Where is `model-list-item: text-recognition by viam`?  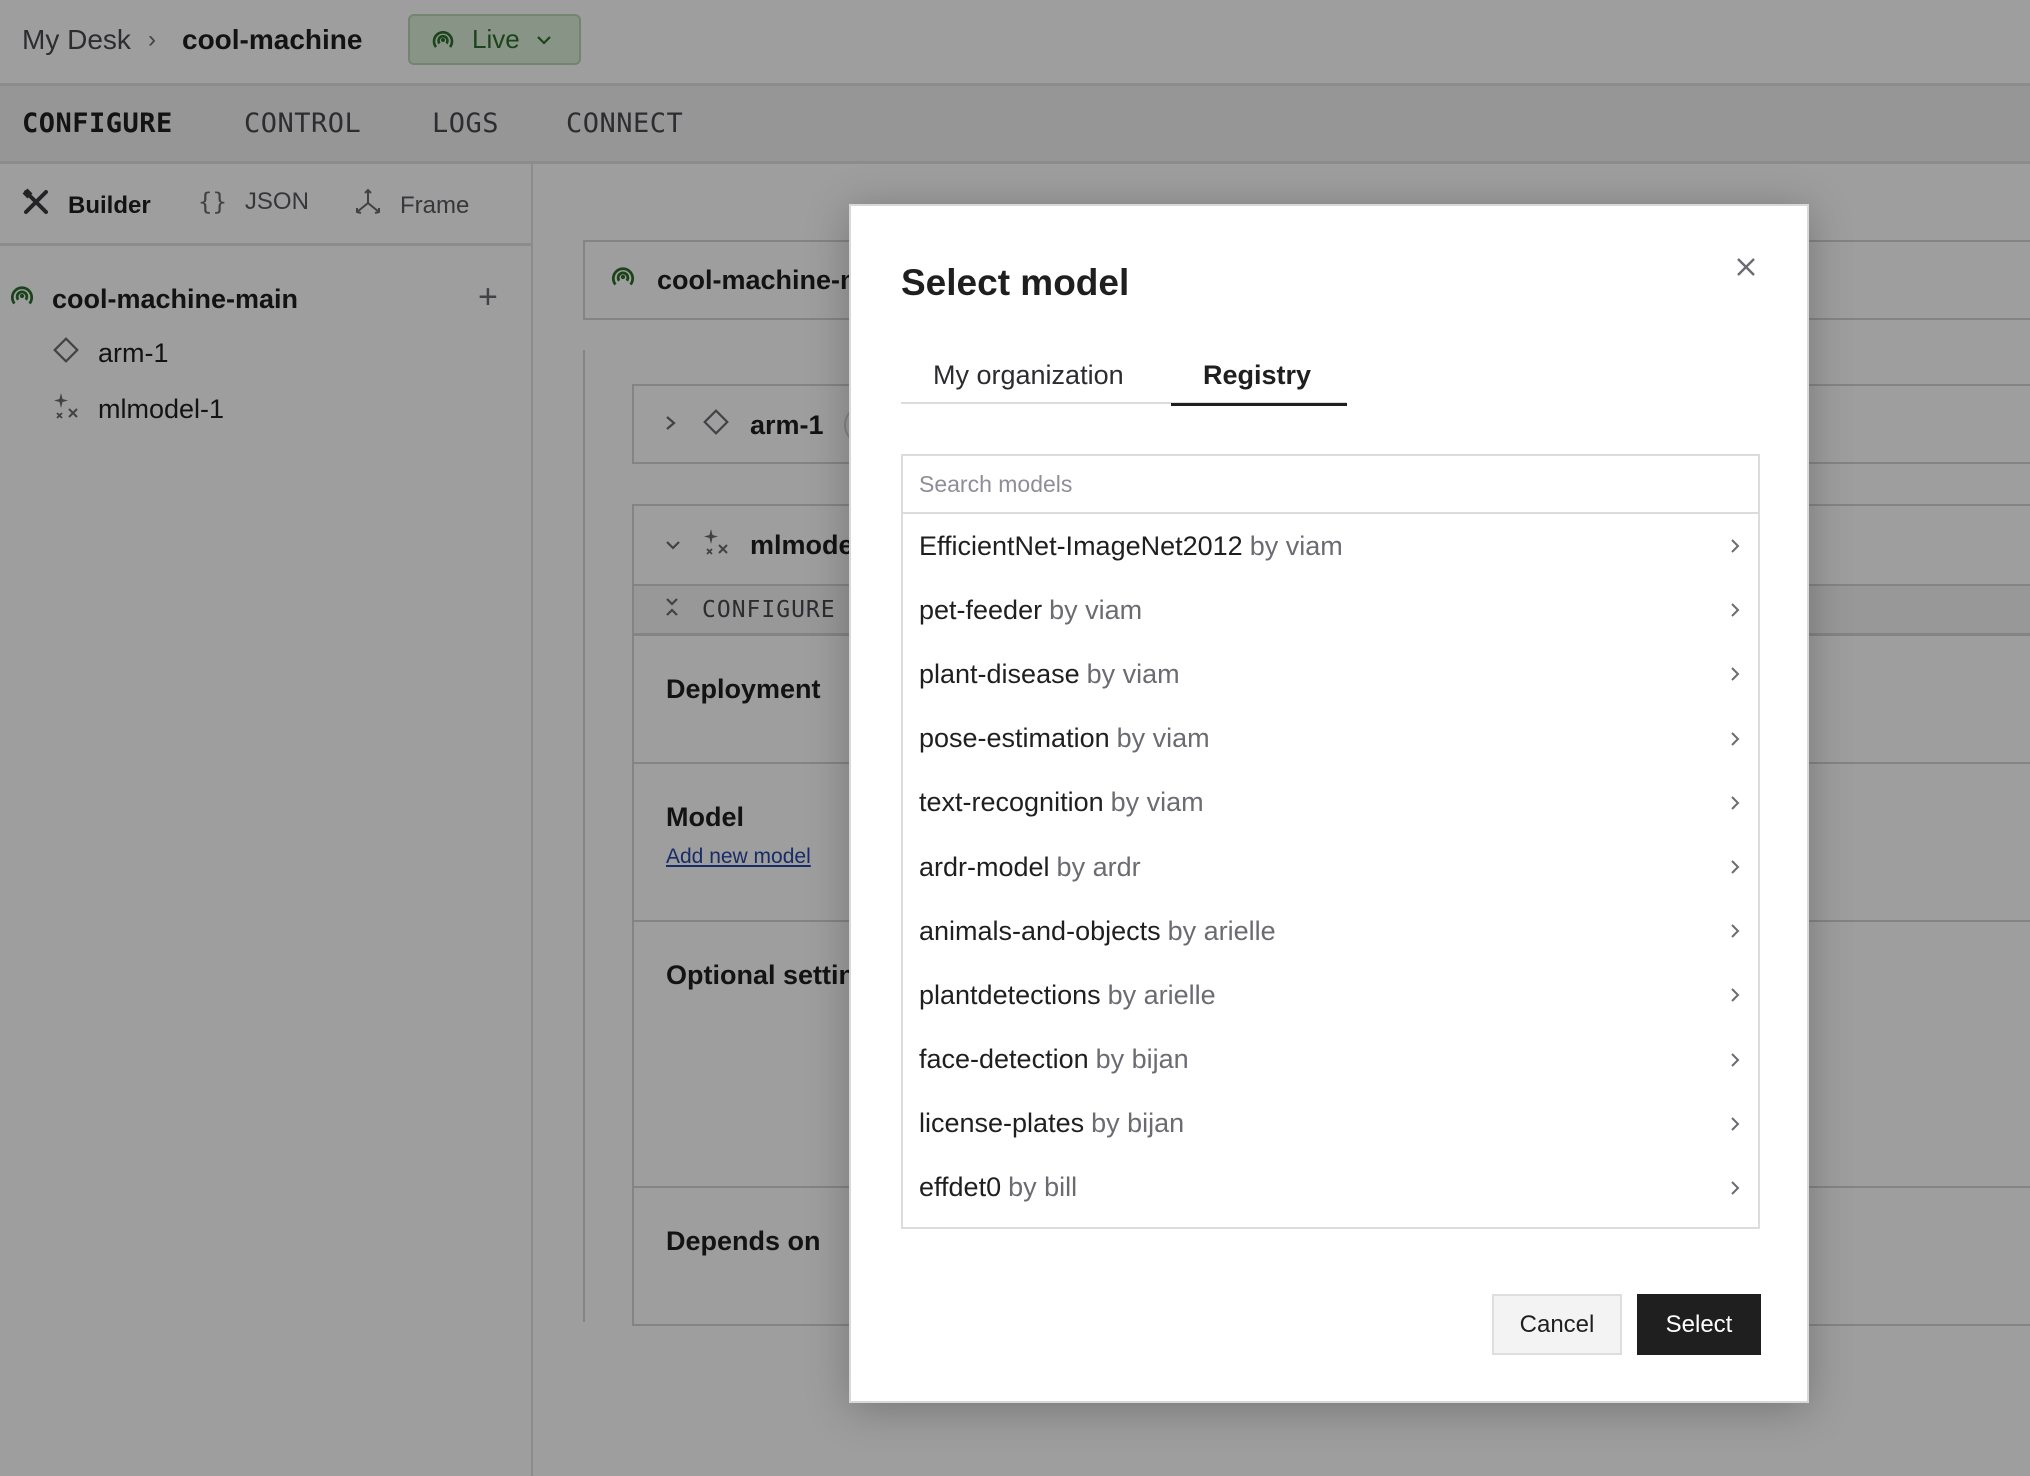 model-list-item: text-recognition by viam is located at coordinates (1330, 803).